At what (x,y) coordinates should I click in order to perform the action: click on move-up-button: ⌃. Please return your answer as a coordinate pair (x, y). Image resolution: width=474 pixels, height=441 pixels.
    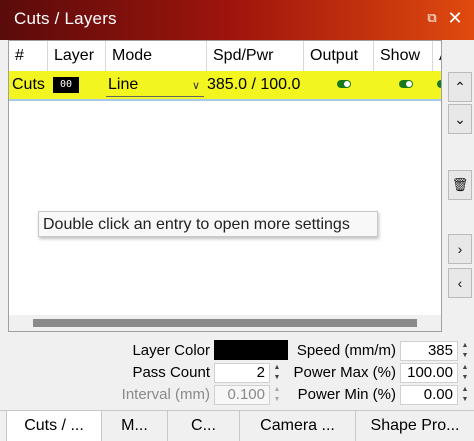
    Looking at the image, I should click on (460, 87).